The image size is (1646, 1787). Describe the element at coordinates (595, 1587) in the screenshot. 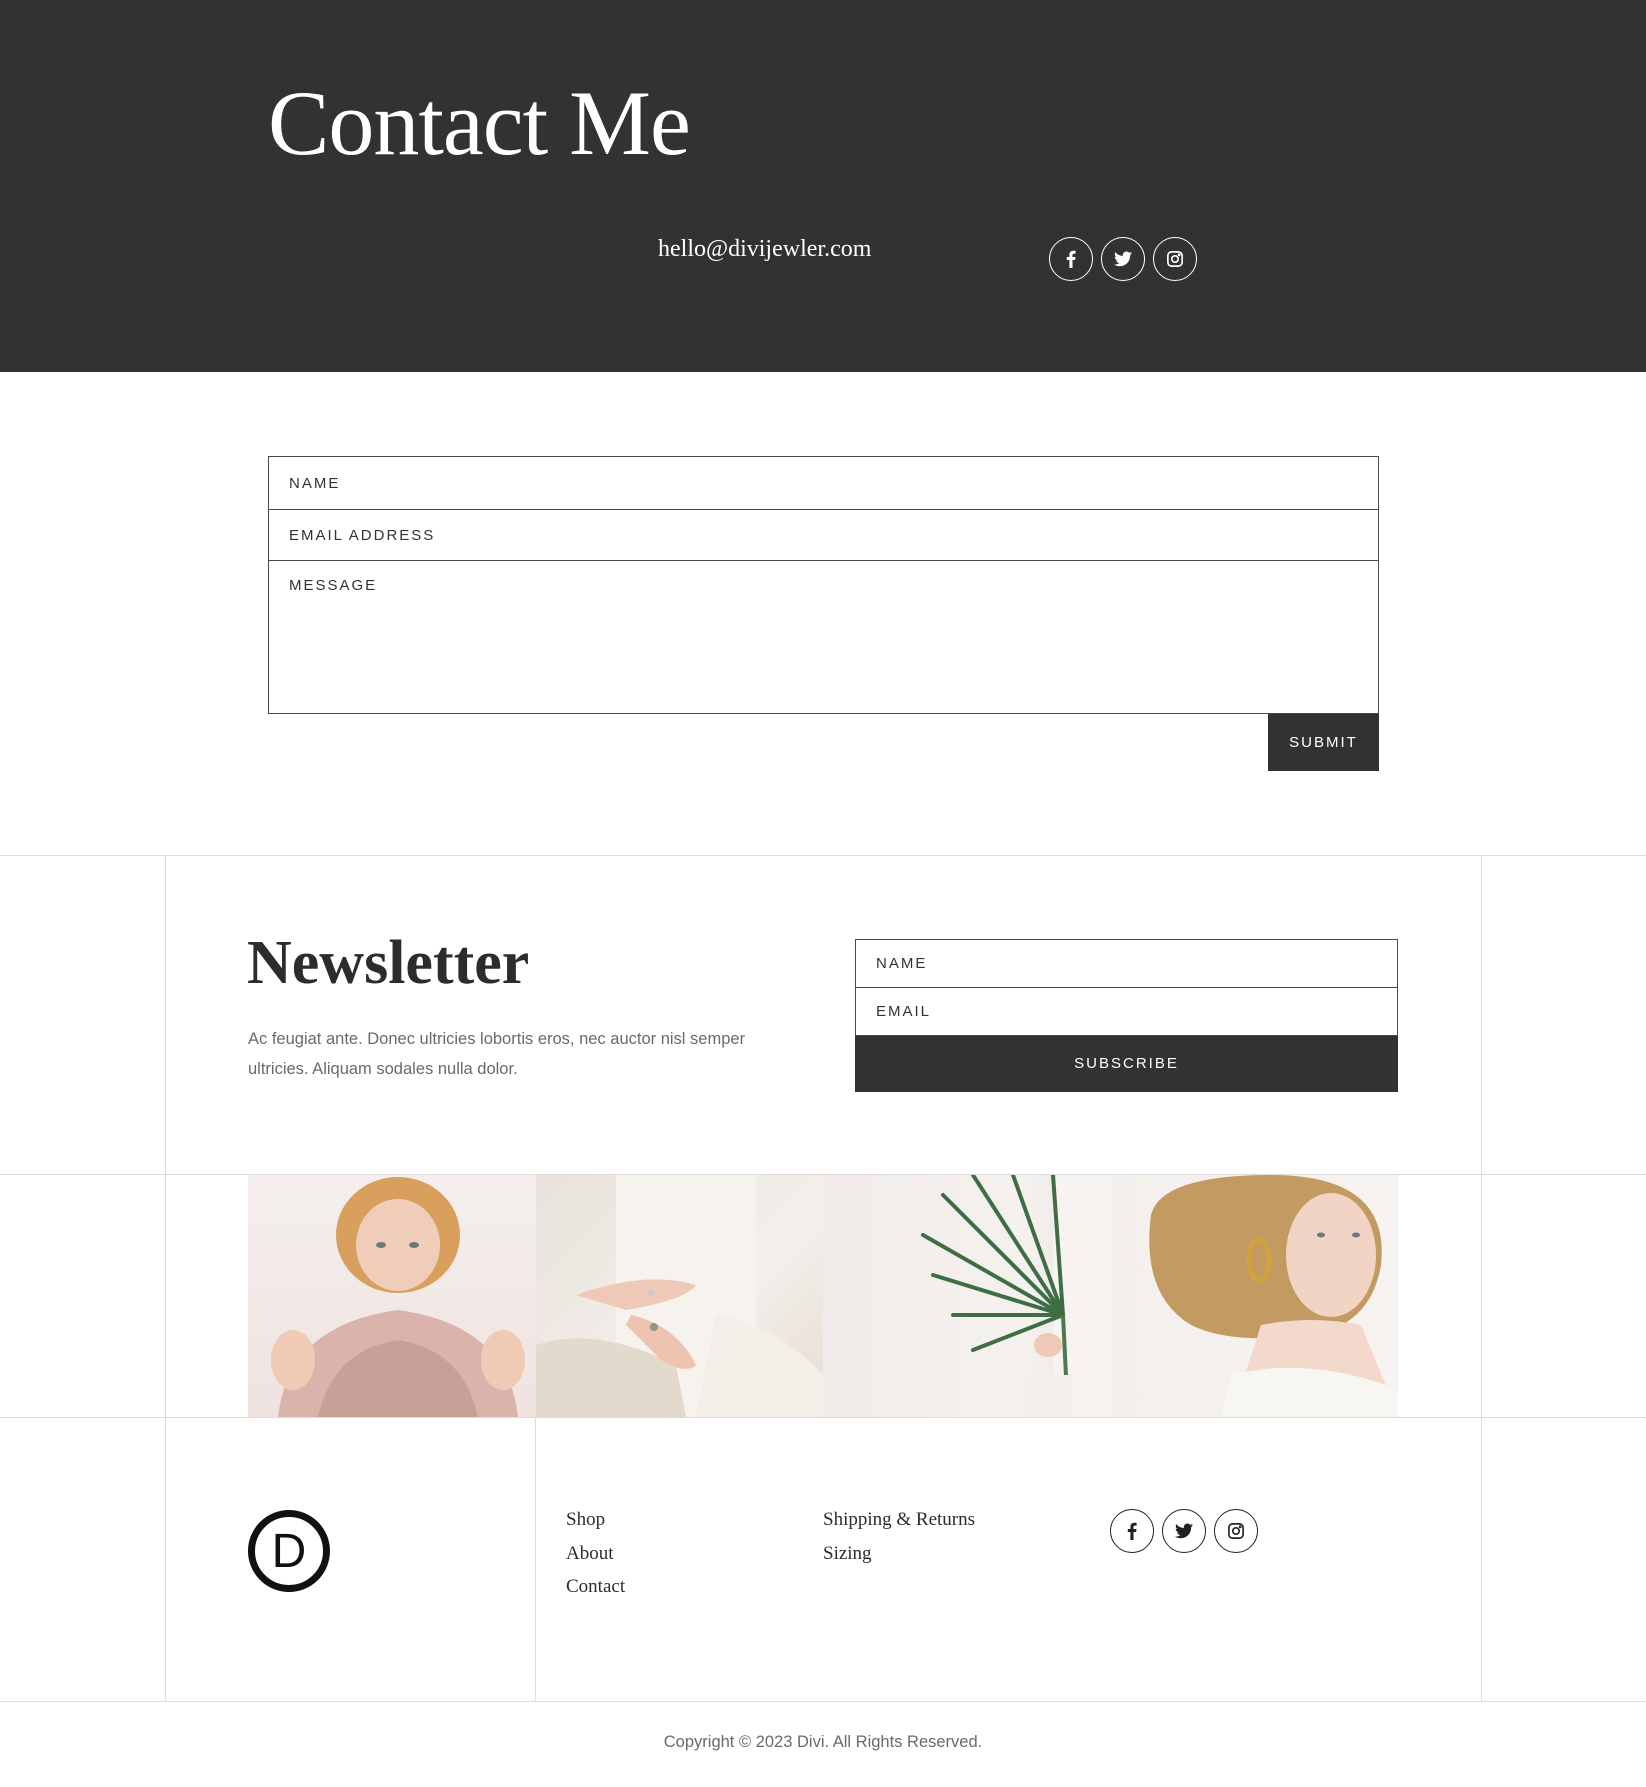

I see `footer-link-contact: Contact` at that location.